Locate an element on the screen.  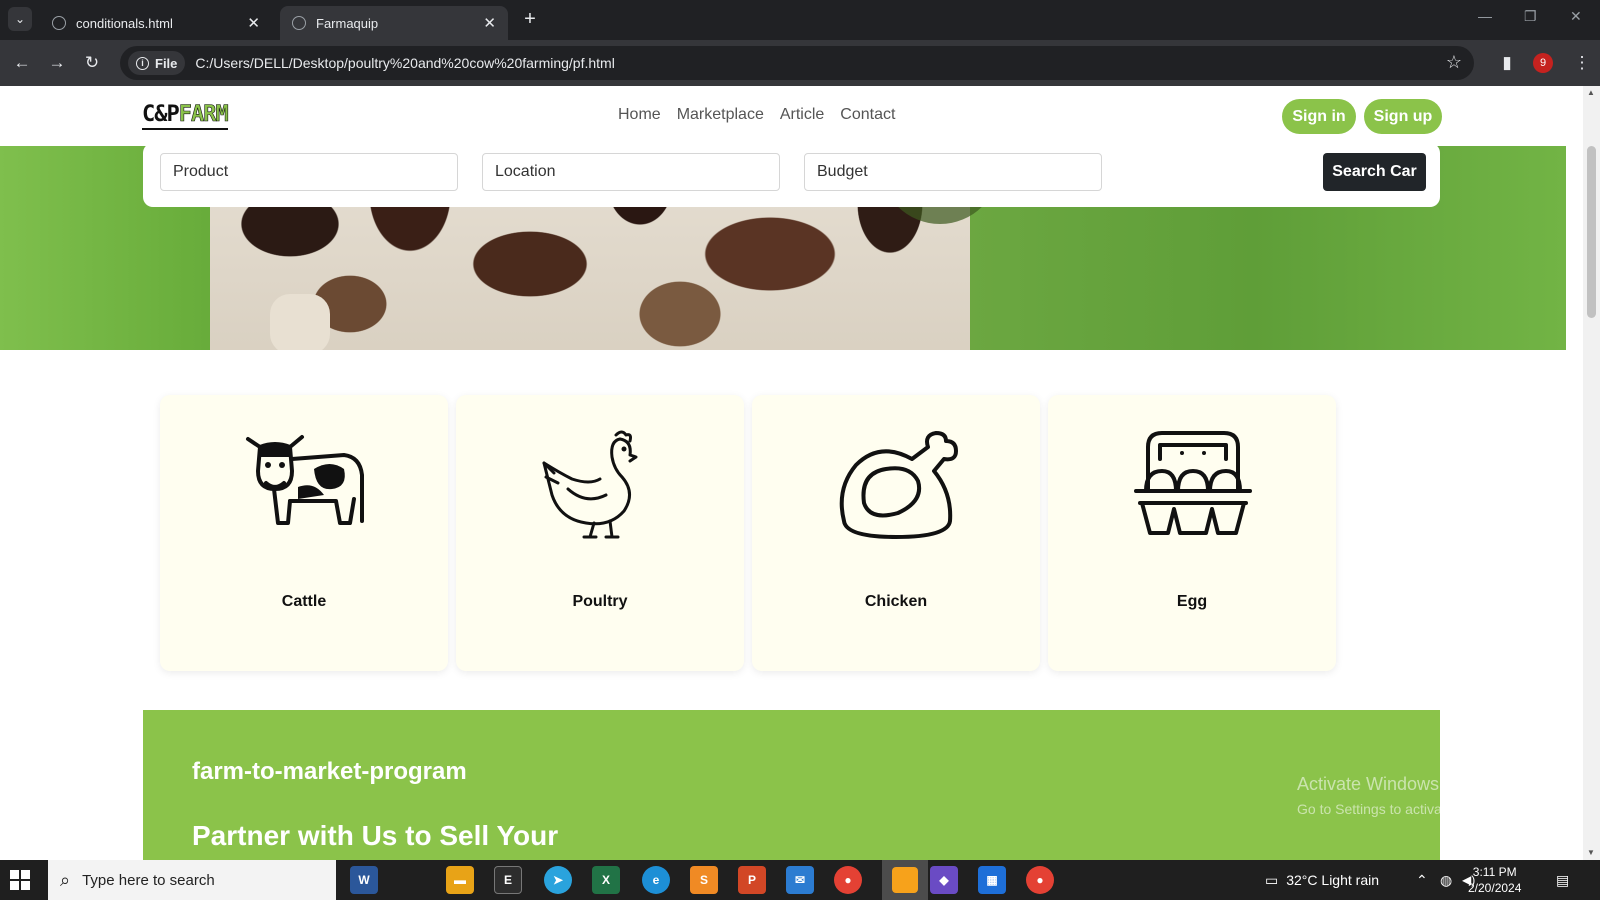
sublime-app-icon: S is located at coordinates (704, 880).